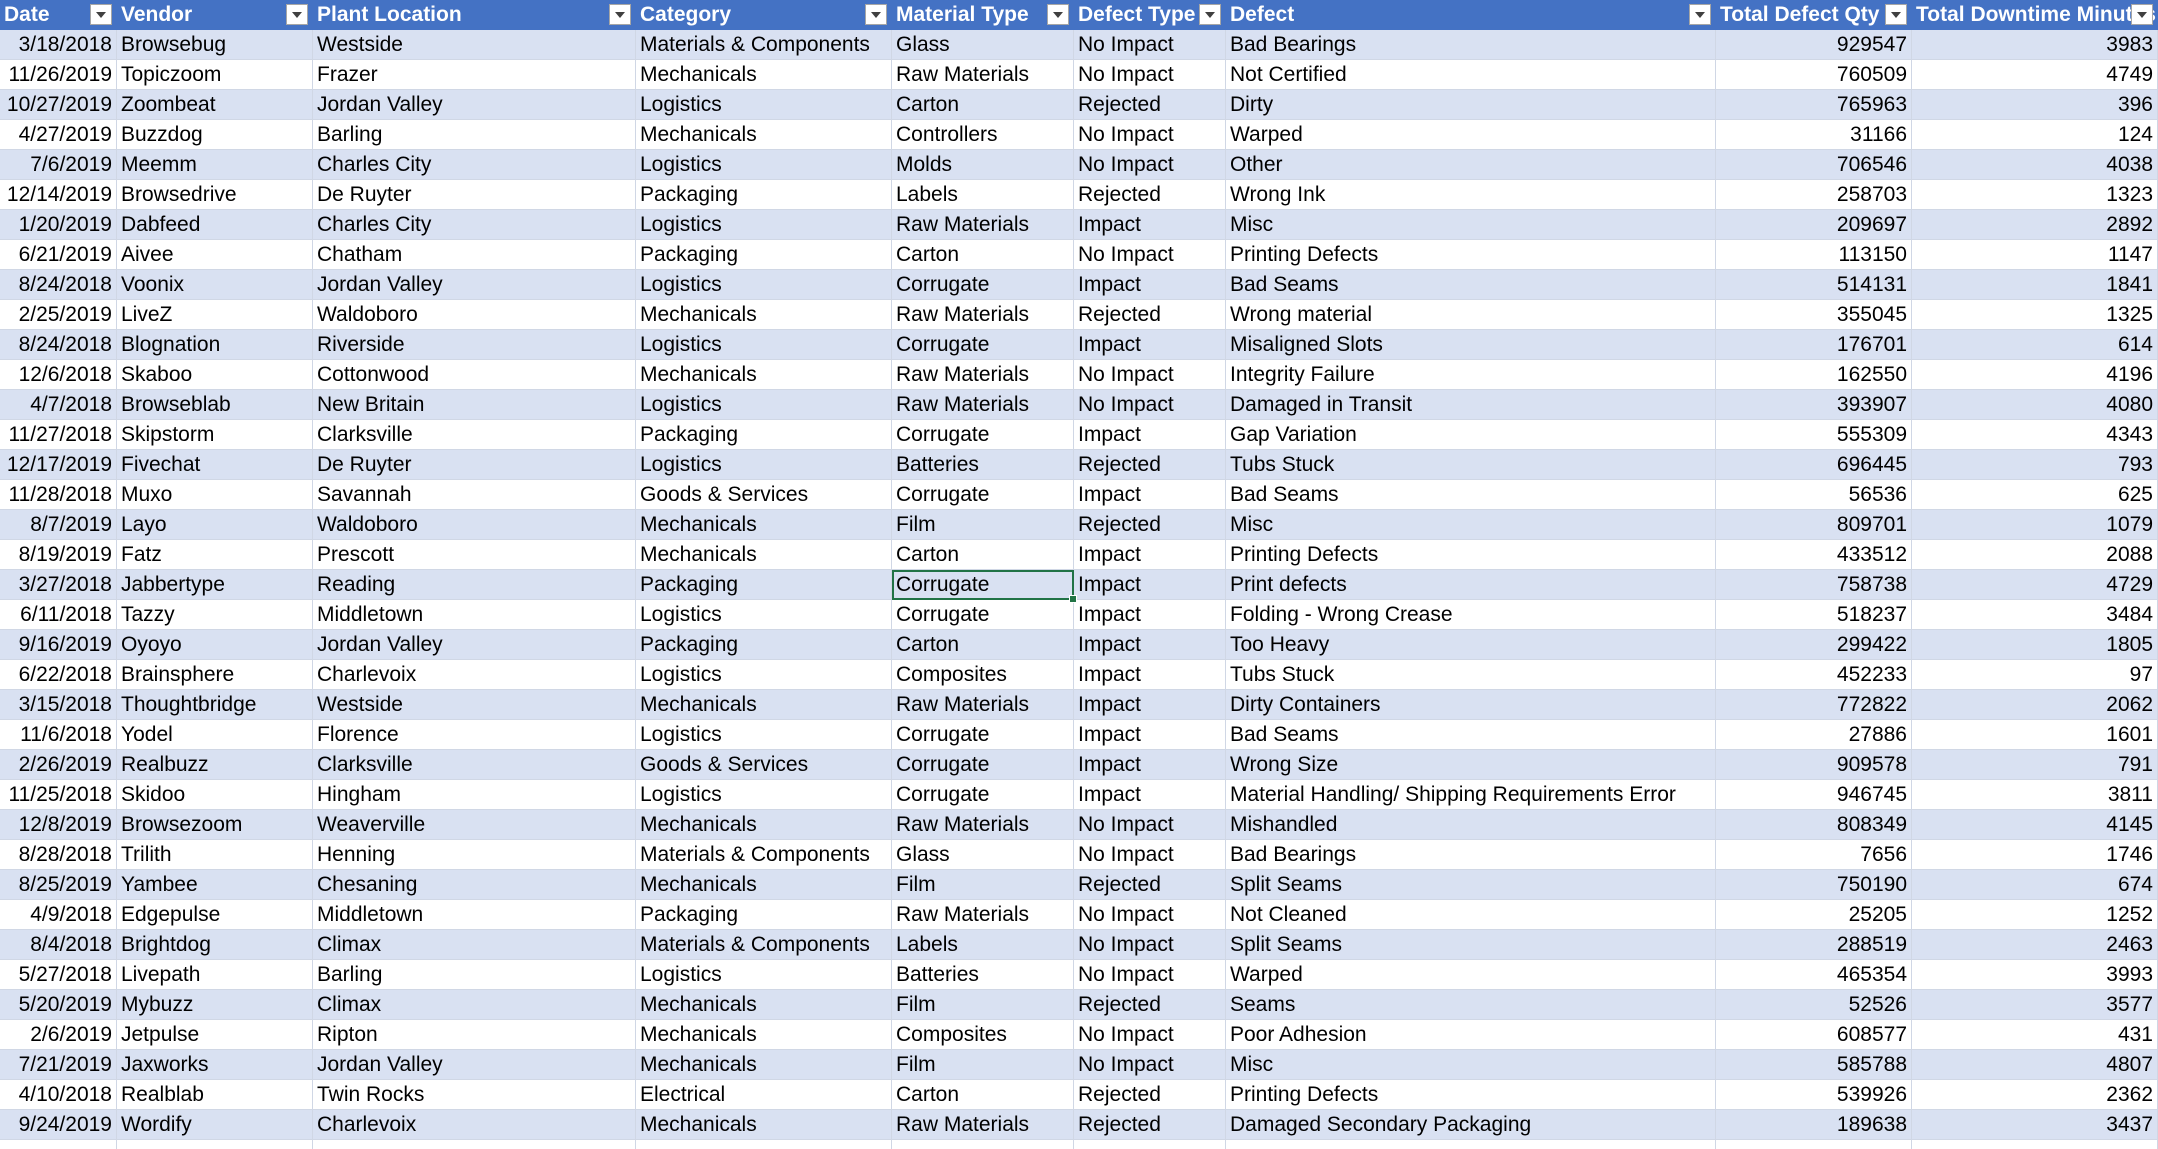 The width and height of the screenshot is (2158, 1149). What do you see at coordinates (1471, 345) in the screenshot?
I see `cell-defect: Misaligned Slots` at bounding box center [1471, 345].